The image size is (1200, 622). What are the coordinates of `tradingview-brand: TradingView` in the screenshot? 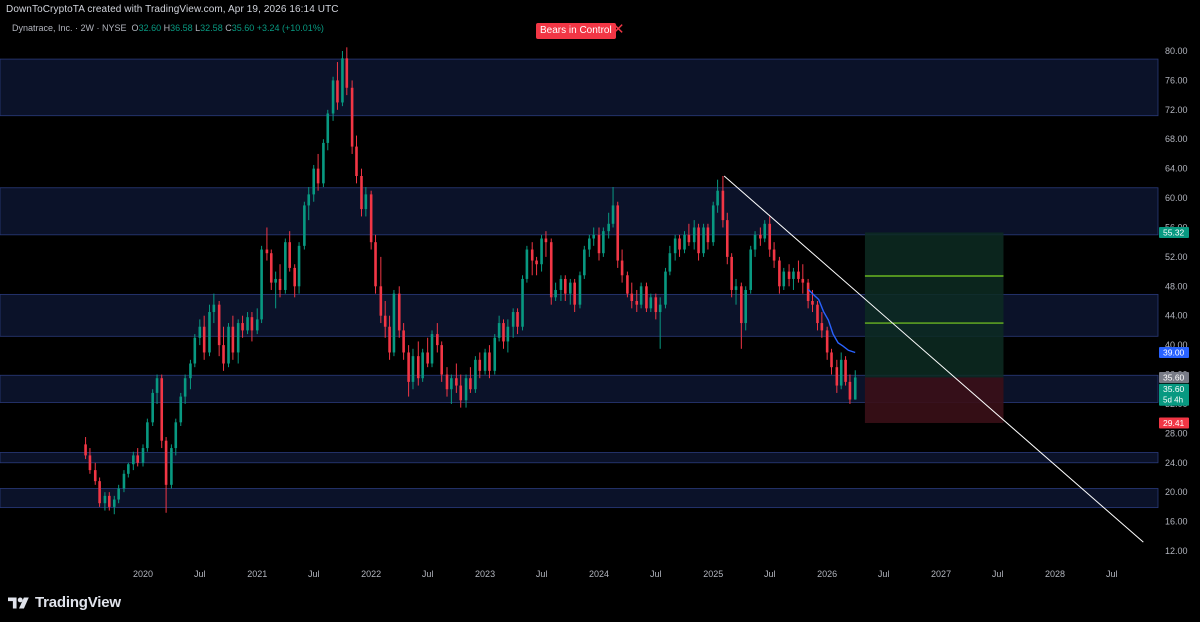 It's located at (64, 602).